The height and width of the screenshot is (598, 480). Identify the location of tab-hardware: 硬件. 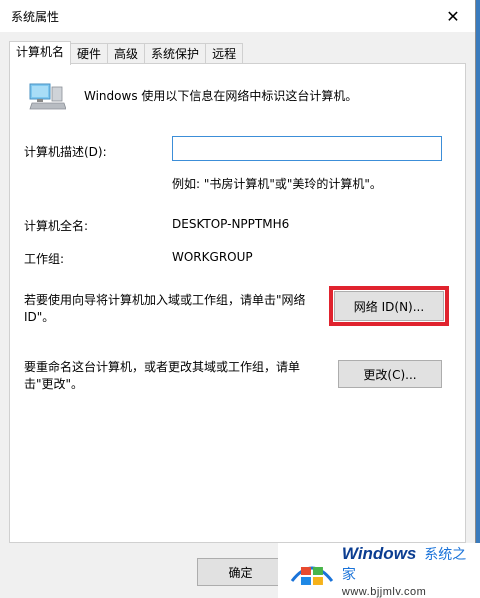
(89, 53).